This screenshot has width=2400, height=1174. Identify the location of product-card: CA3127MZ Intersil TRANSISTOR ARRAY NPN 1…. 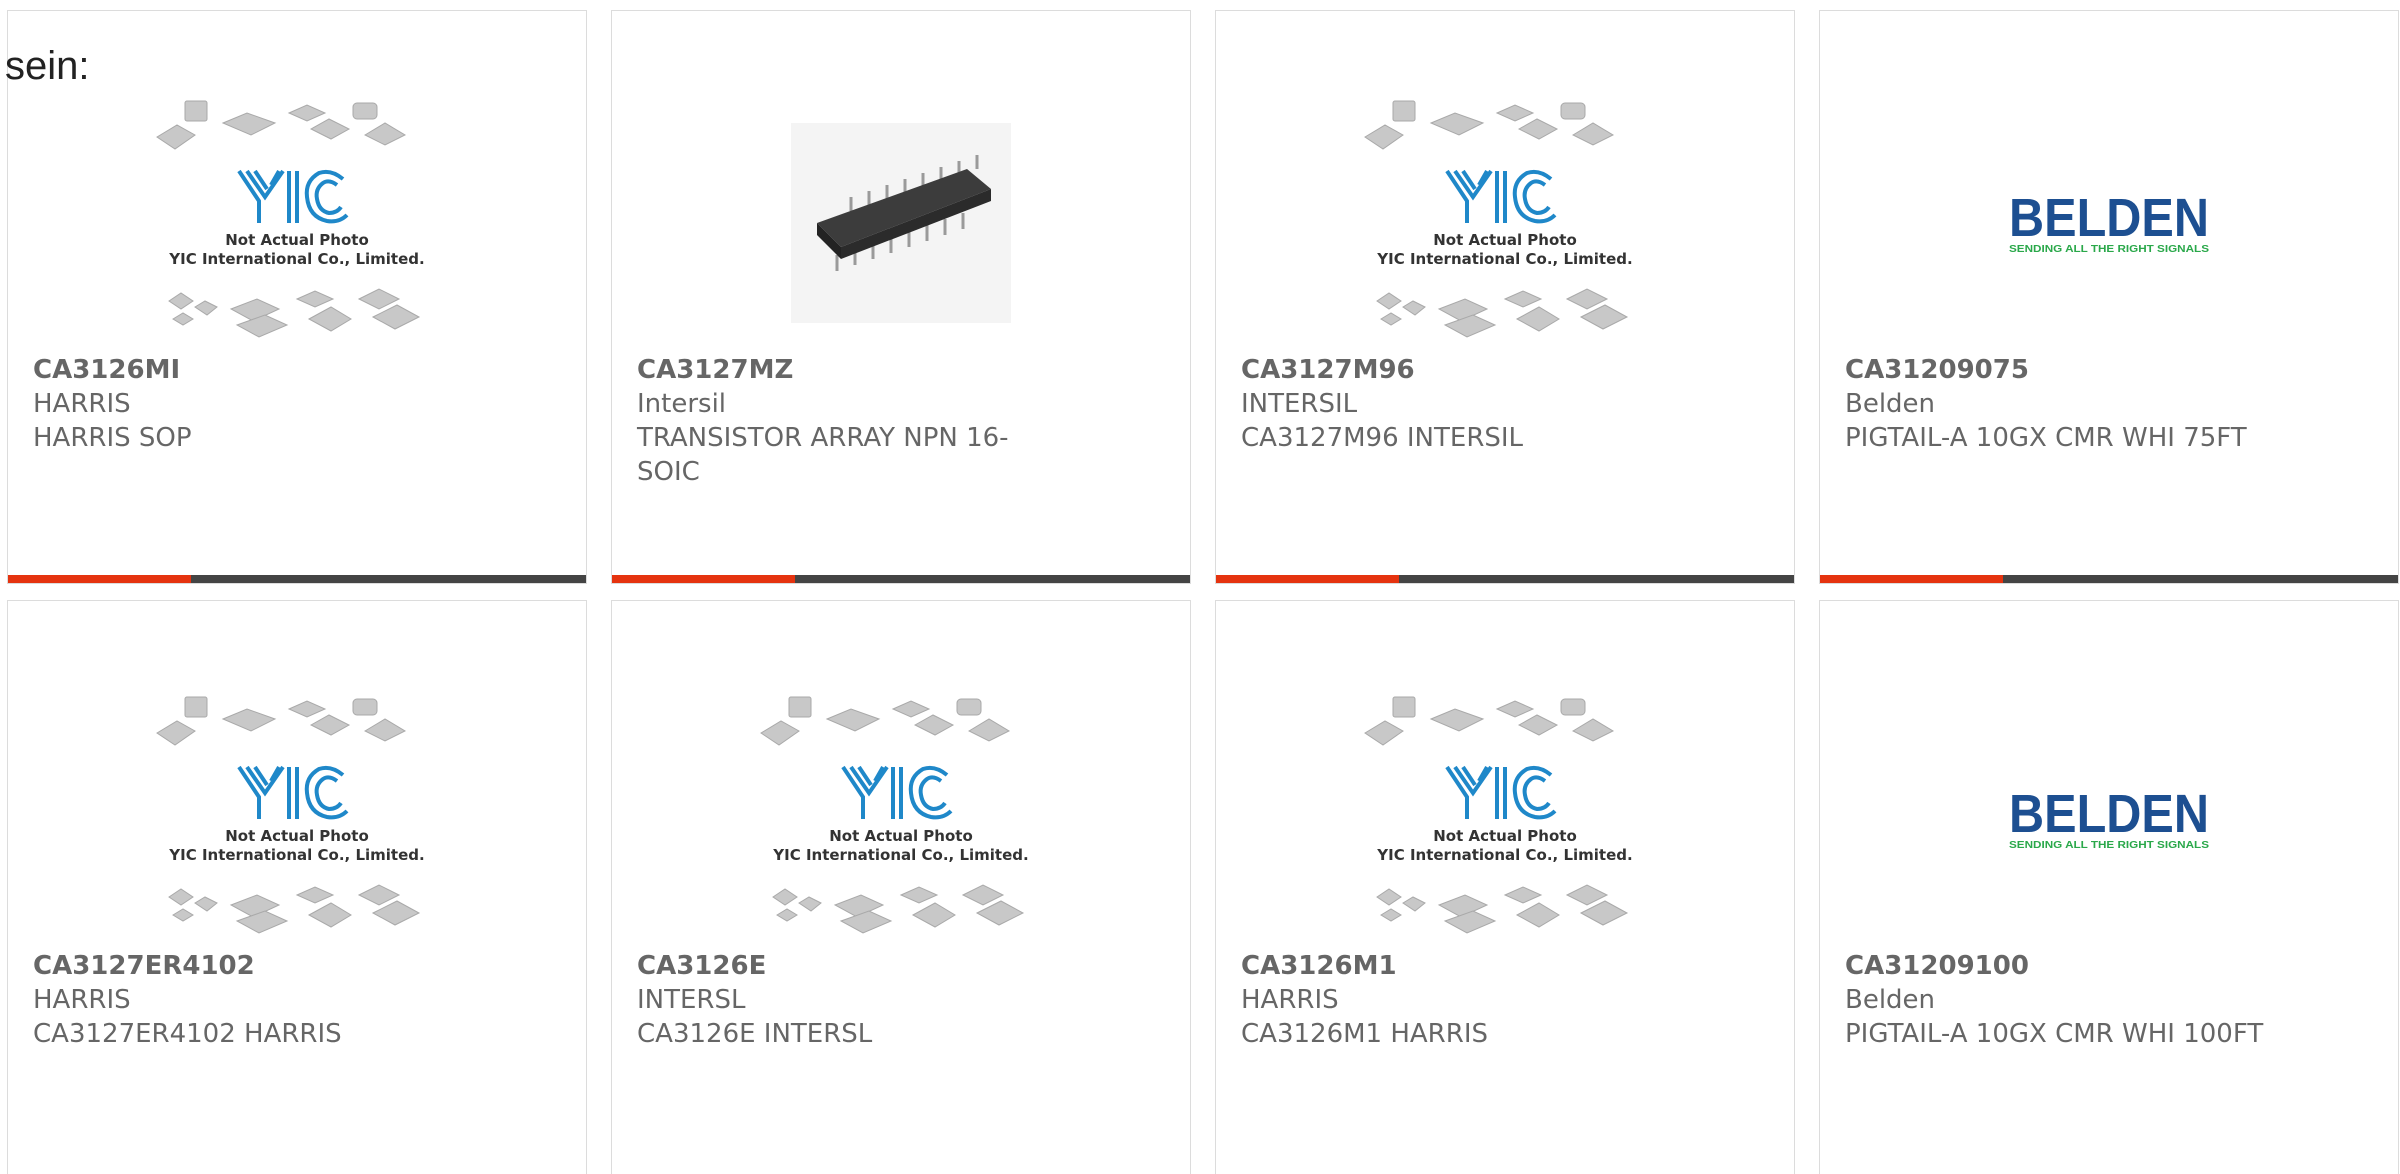
(901, 297).